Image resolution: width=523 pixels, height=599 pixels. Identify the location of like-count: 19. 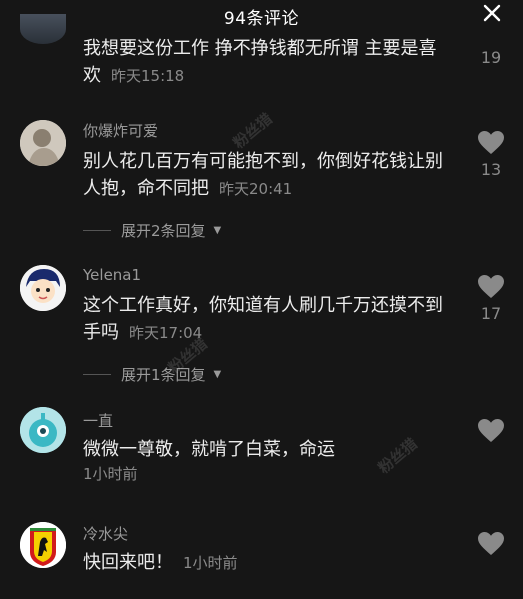
(491, 57).